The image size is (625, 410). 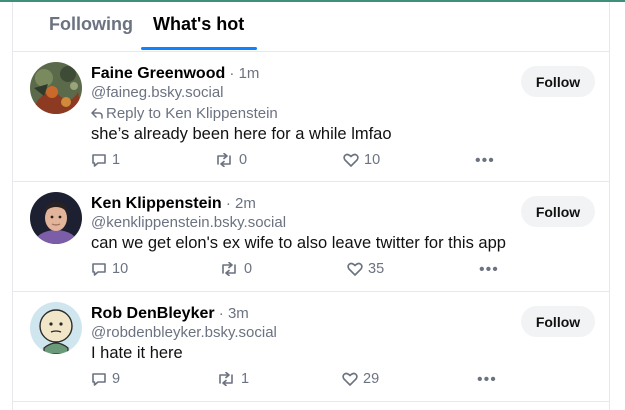 What do you see at coordinates (120, 269) in the screenshot?
I see `reply-count: 10` at bounding box center [120, 269].